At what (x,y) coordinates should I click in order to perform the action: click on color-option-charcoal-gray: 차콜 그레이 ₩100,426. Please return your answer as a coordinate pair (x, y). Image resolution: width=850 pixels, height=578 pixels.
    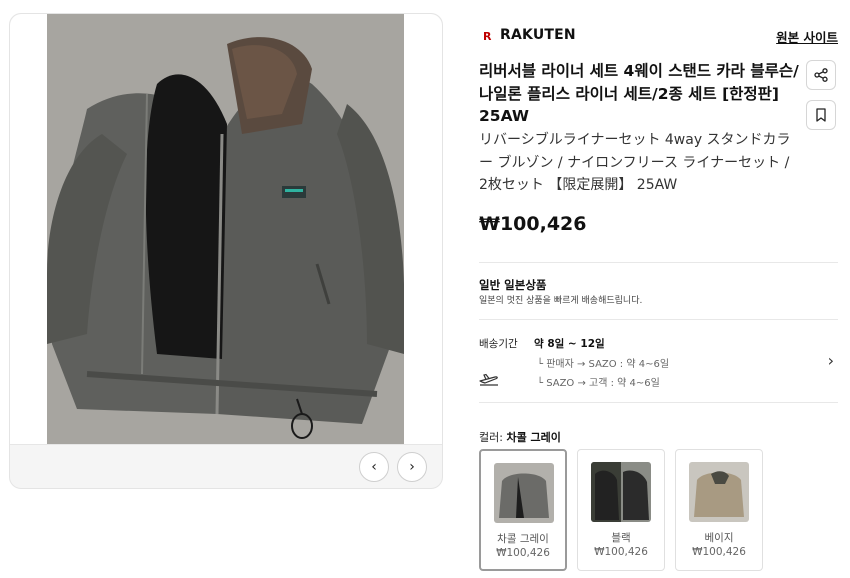
    Looking at the image, I should click on (523, 510).